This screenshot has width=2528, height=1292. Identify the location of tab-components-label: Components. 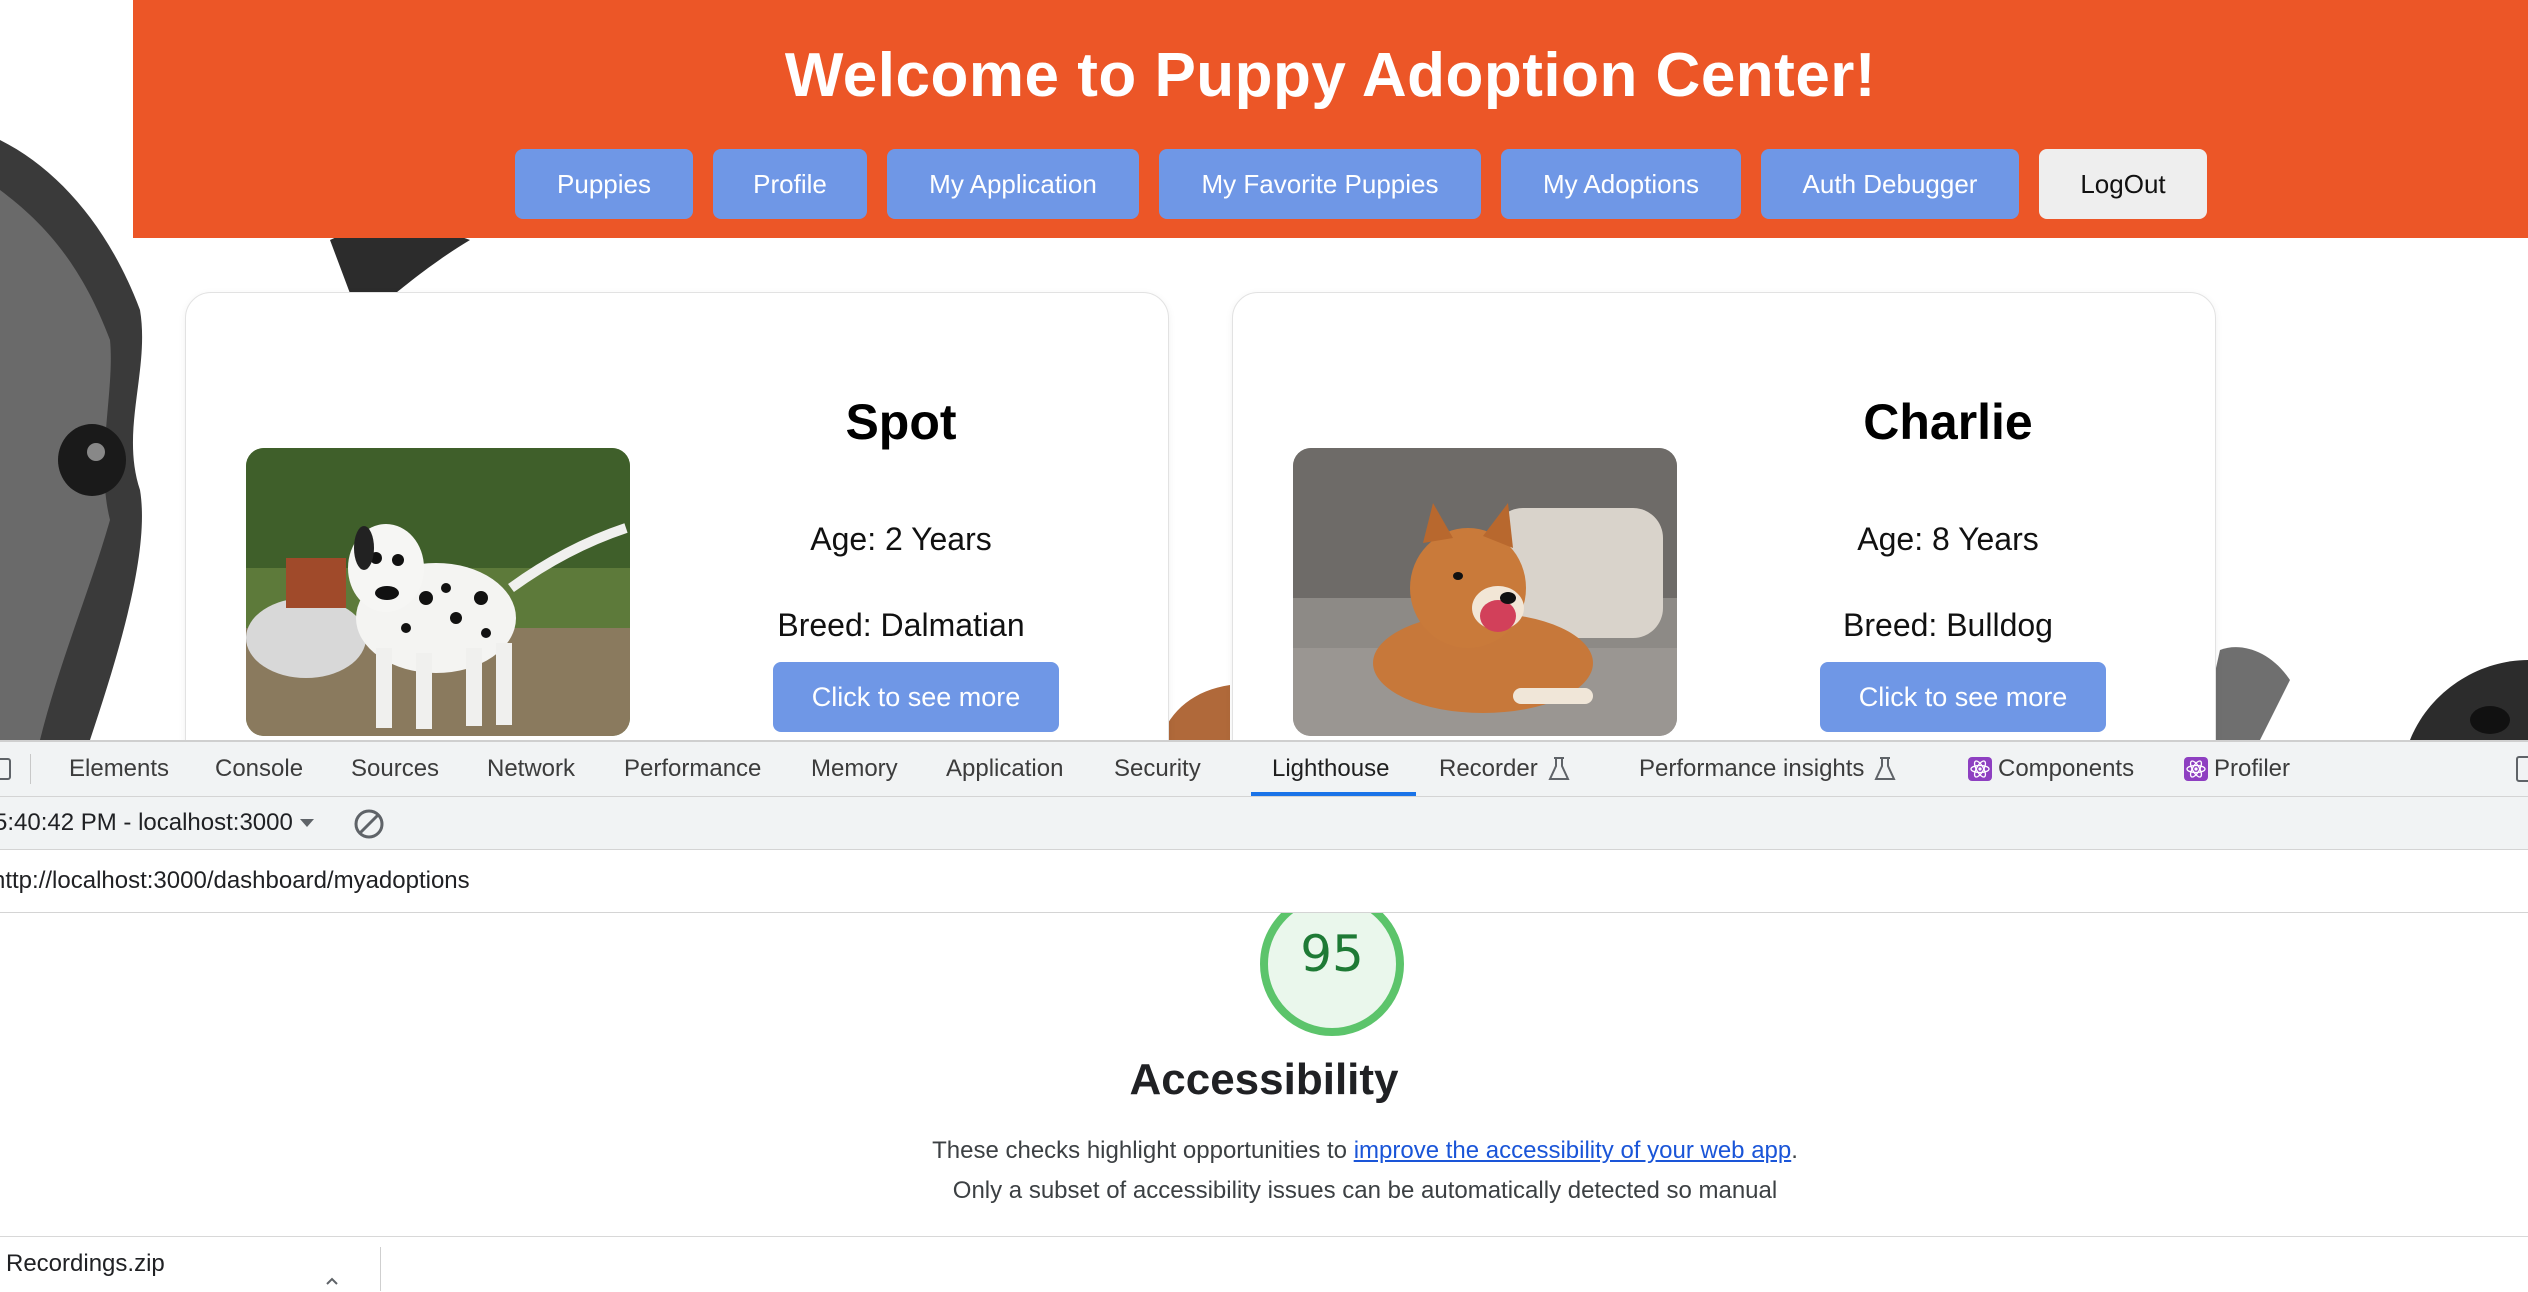
(2066, 768).